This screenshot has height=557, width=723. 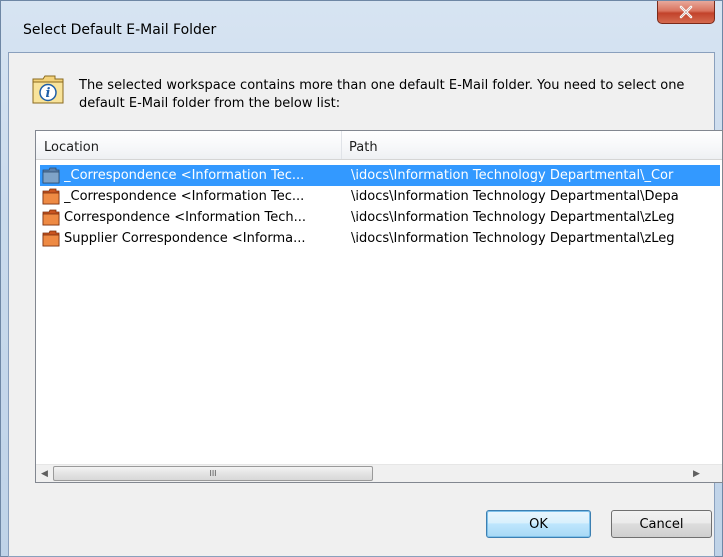 What do you see at coordinates (538, 524) in the screenshot?
I see `ok-button: OK` at bounding box center [538, 524].